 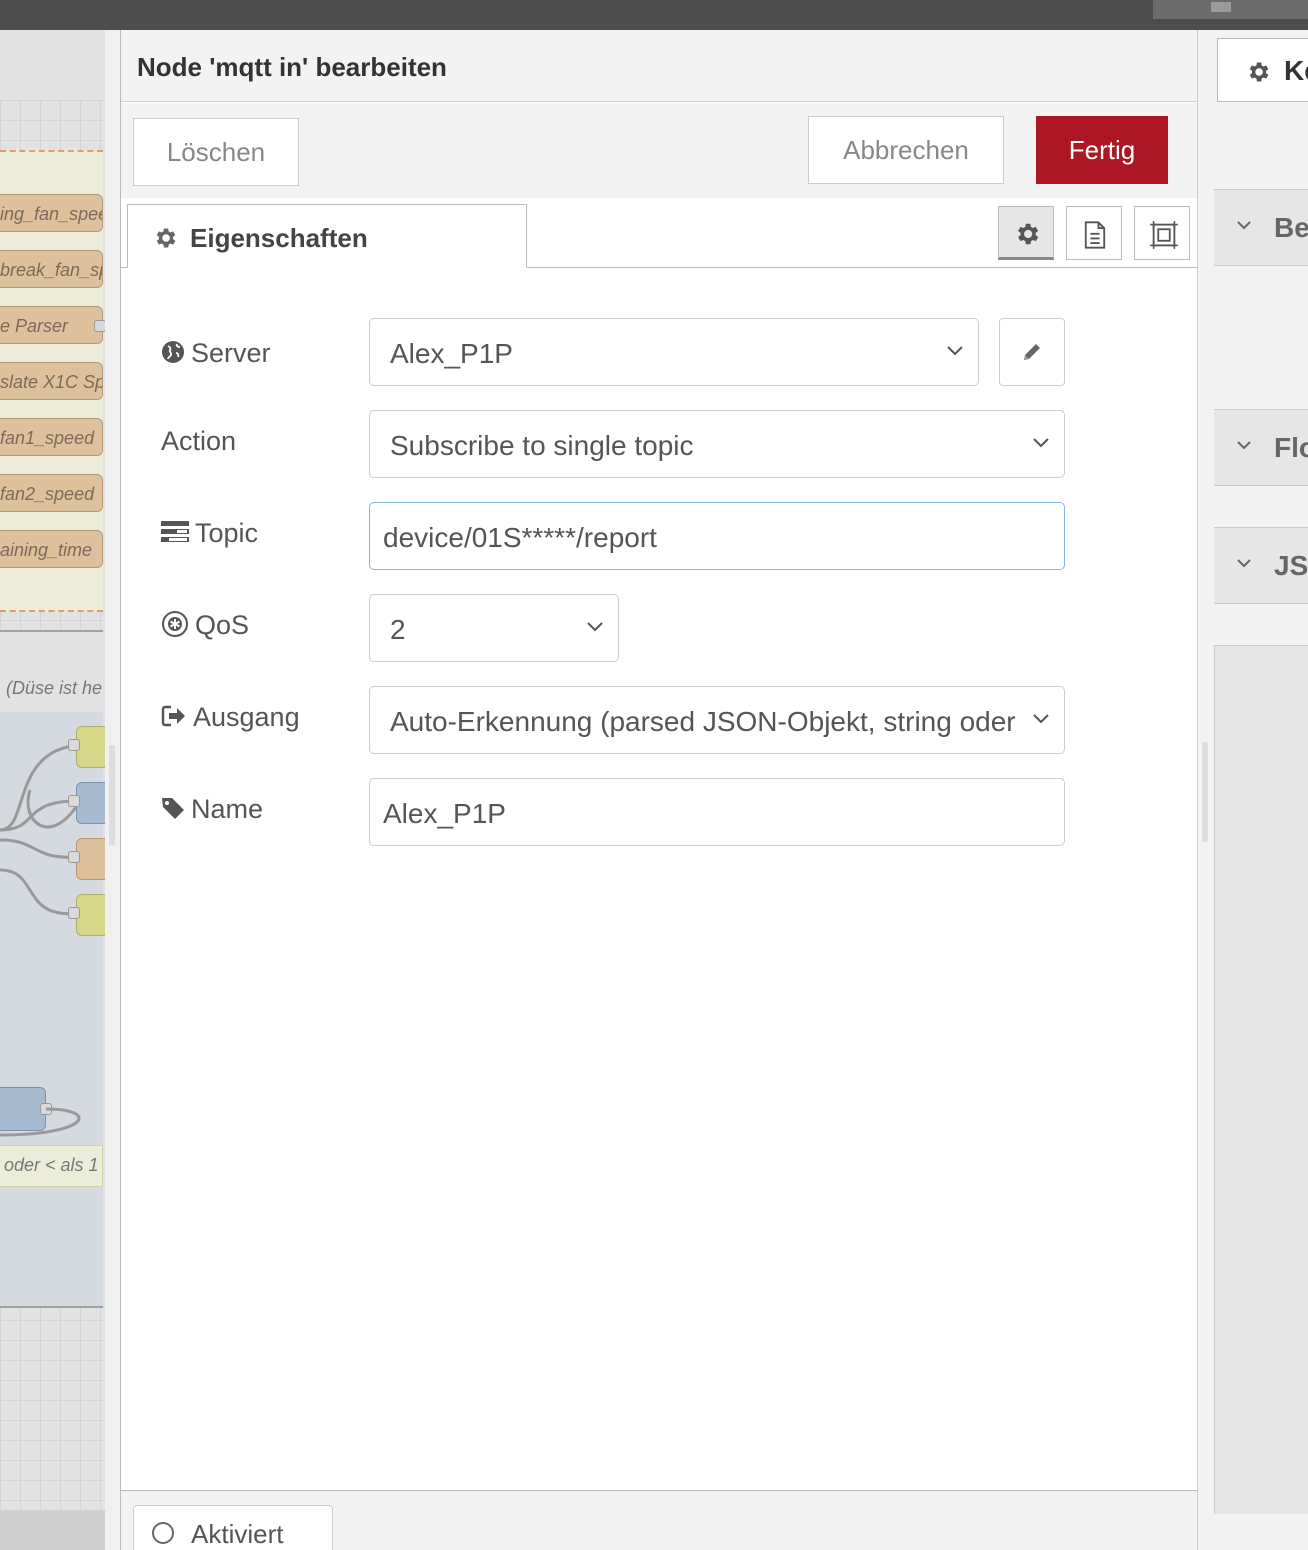 What do you see at coordinates (173, 716) in the screenshot?
I see `sign-out-icon` at bounding box center [173, 716].